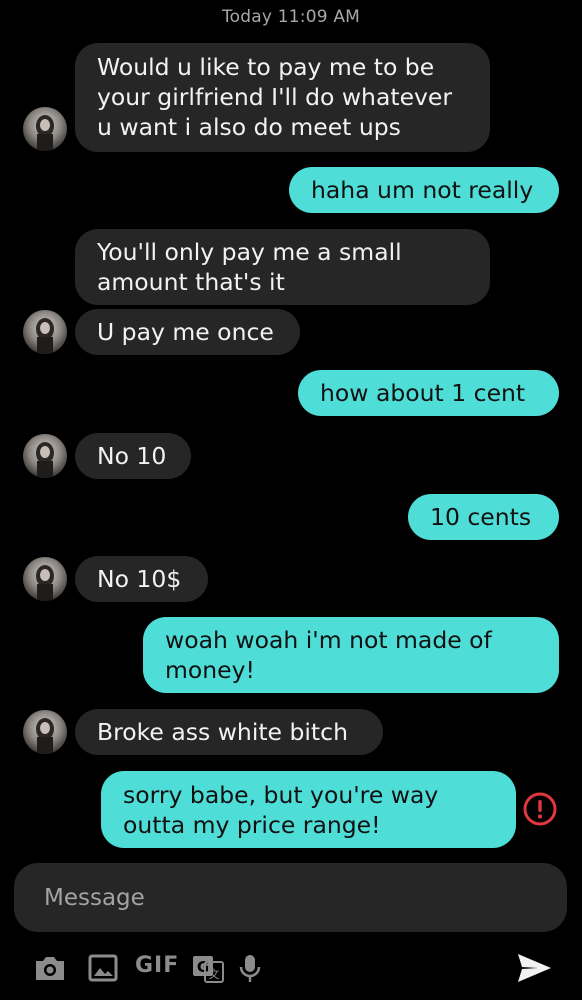  Describe the element at coordinates (103, 968) in the screenshot. I see `gallery-icon` at that location.